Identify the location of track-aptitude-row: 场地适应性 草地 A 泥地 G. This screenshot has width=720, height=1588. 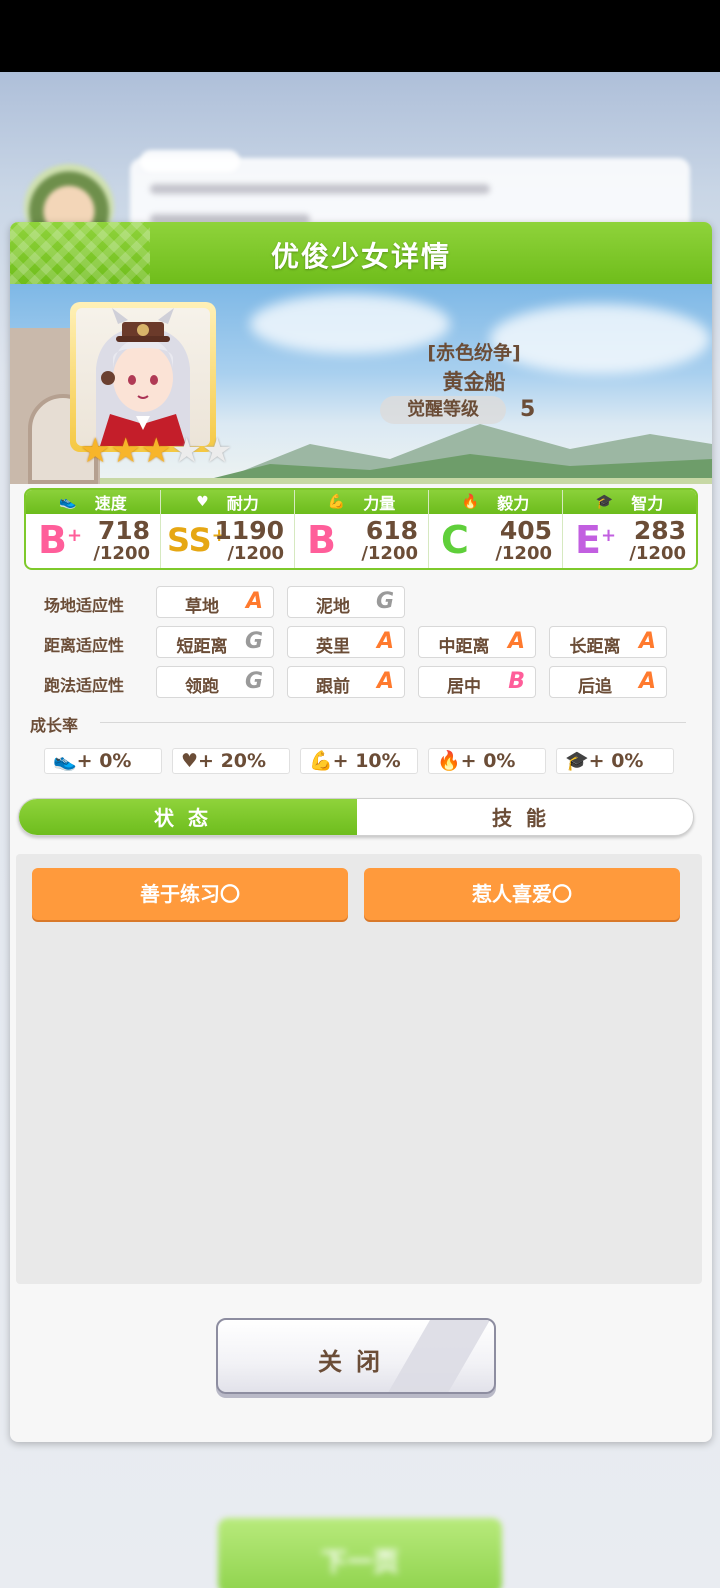
(361, 602).